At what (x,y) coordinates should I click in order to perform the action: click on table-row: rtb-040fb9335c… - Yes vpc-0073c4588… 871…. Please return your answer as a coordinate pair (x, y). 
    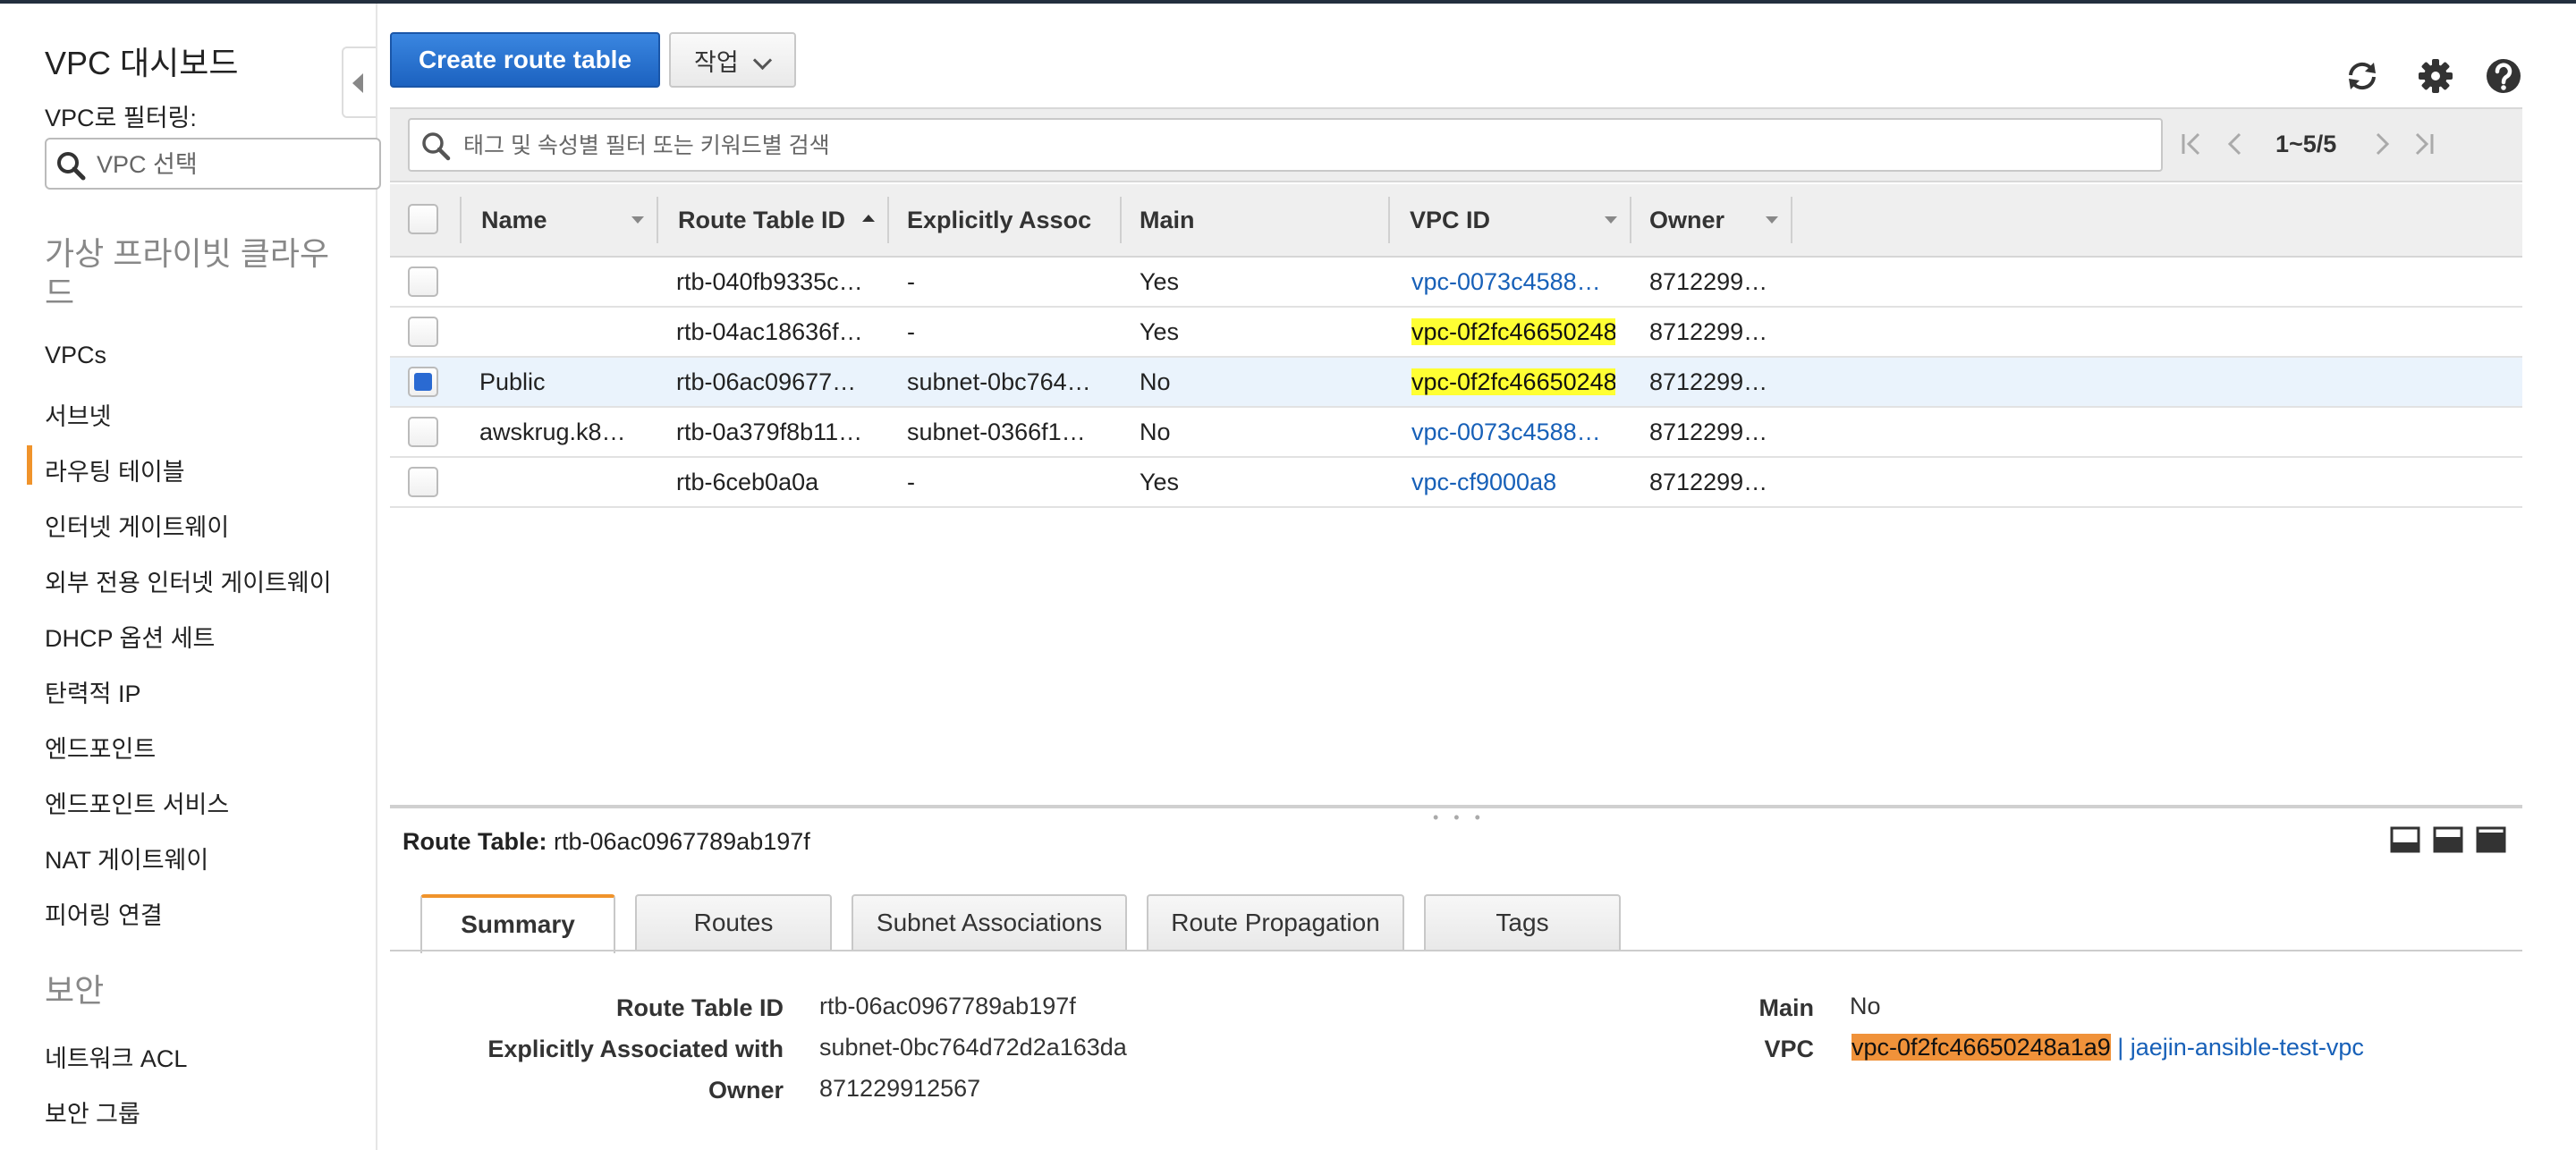
    Looking at the image, I should click on (1456, 283).